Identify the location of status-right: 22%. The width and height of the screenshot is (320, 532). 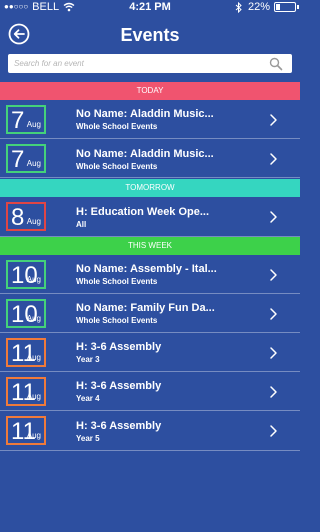
(267, 7).